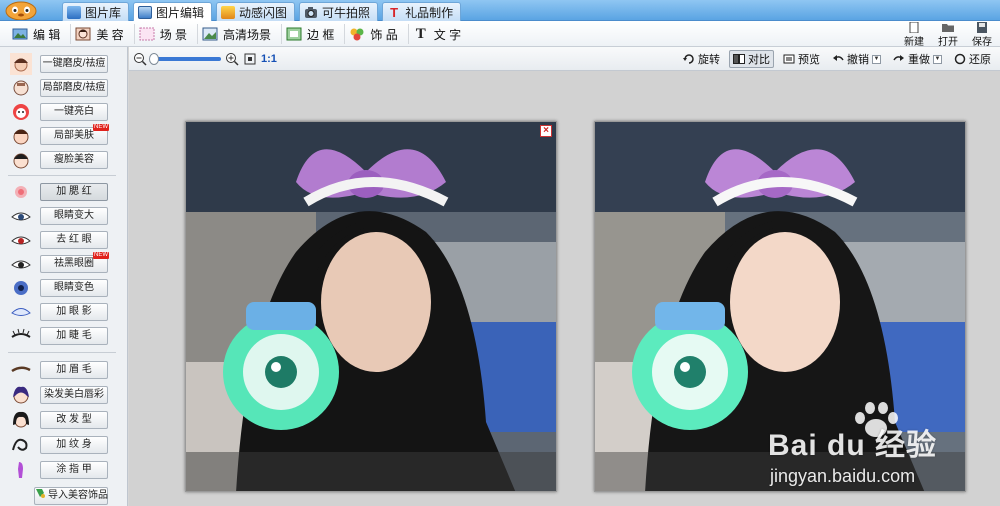 Image resolution: width=1000 pixels, height=506 pixels. I want to click on beauty-tool-row: 涂 指 甲, so click(59, 470).